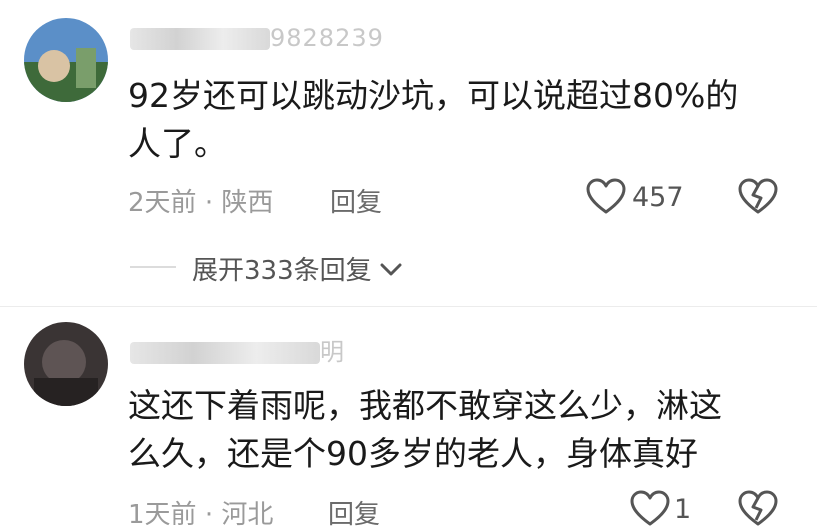 The width and height of the screenshot is (817, 532). I want to click on comment-text: 92岁还可以跳动沙坑，可以说超过80%的 人了。, so click(458, 120).